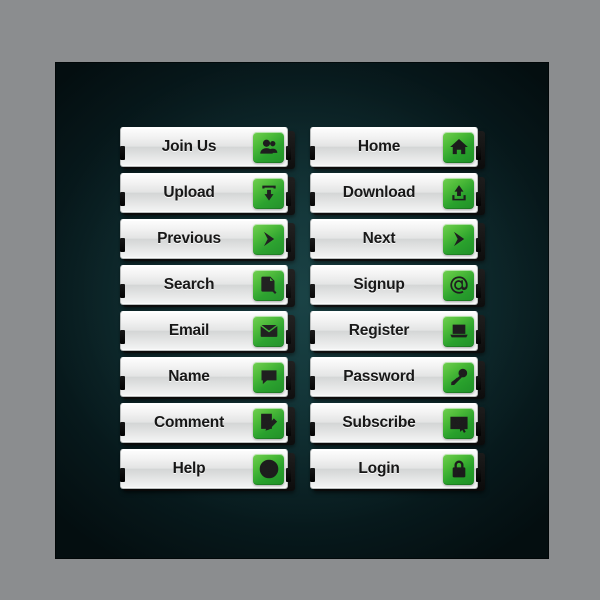  I want to click on button-label: Email, so click(189, 330).